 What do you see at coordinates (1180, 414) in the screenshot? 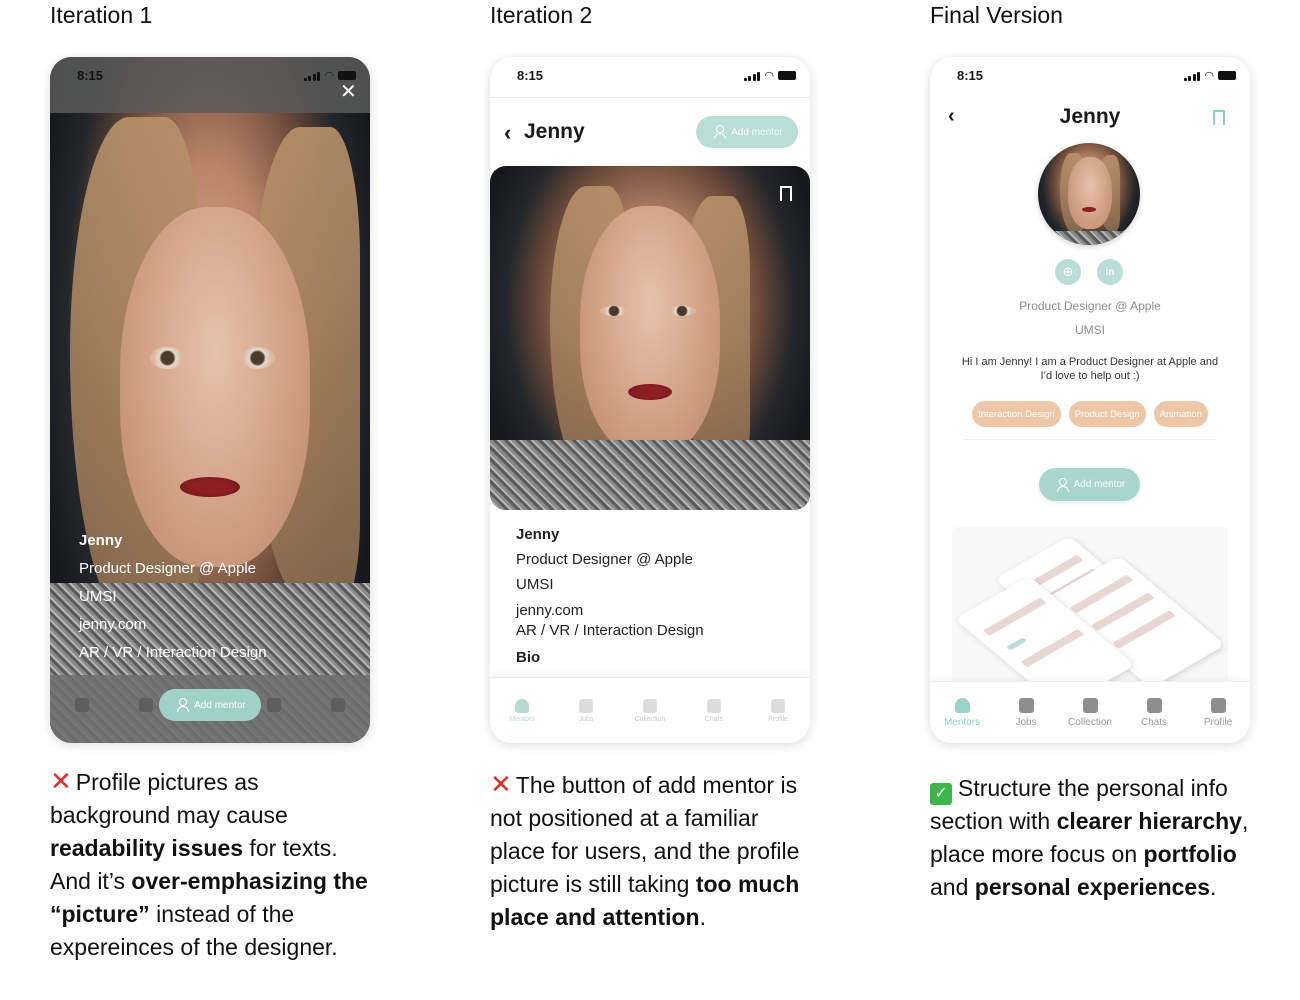
I see `tag-animation: Animation` at bounding box center [1180, 414].